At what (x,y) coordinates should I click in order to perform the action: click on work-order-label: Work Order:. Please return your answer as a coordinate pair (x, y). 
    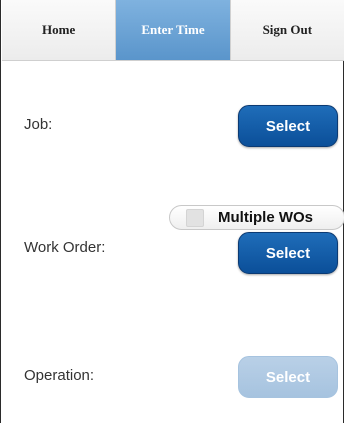
    Looking at the image, I should click on (65, 247).